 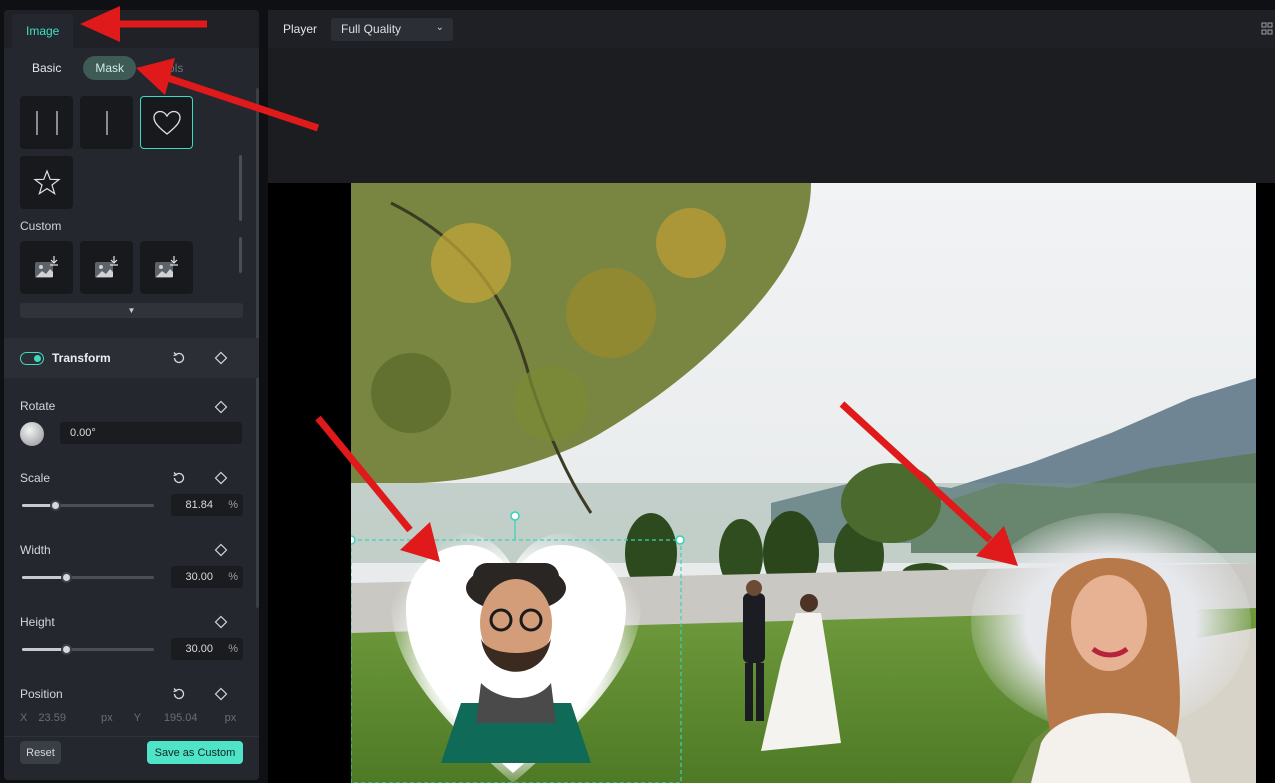 What do you see at coordinates (88, 577) in the screenshot?
I see `width-slider` at bounding box center [88, 577].